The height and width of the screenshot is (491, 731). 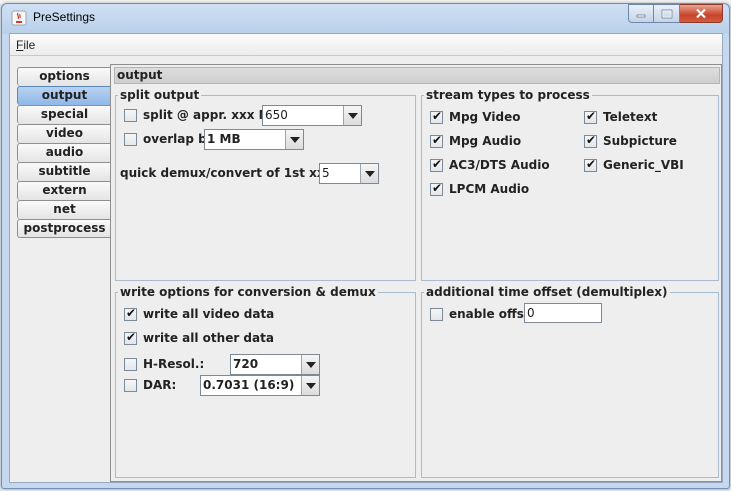 I want to click on teletext-checkbox, so click(x=590, y=116).